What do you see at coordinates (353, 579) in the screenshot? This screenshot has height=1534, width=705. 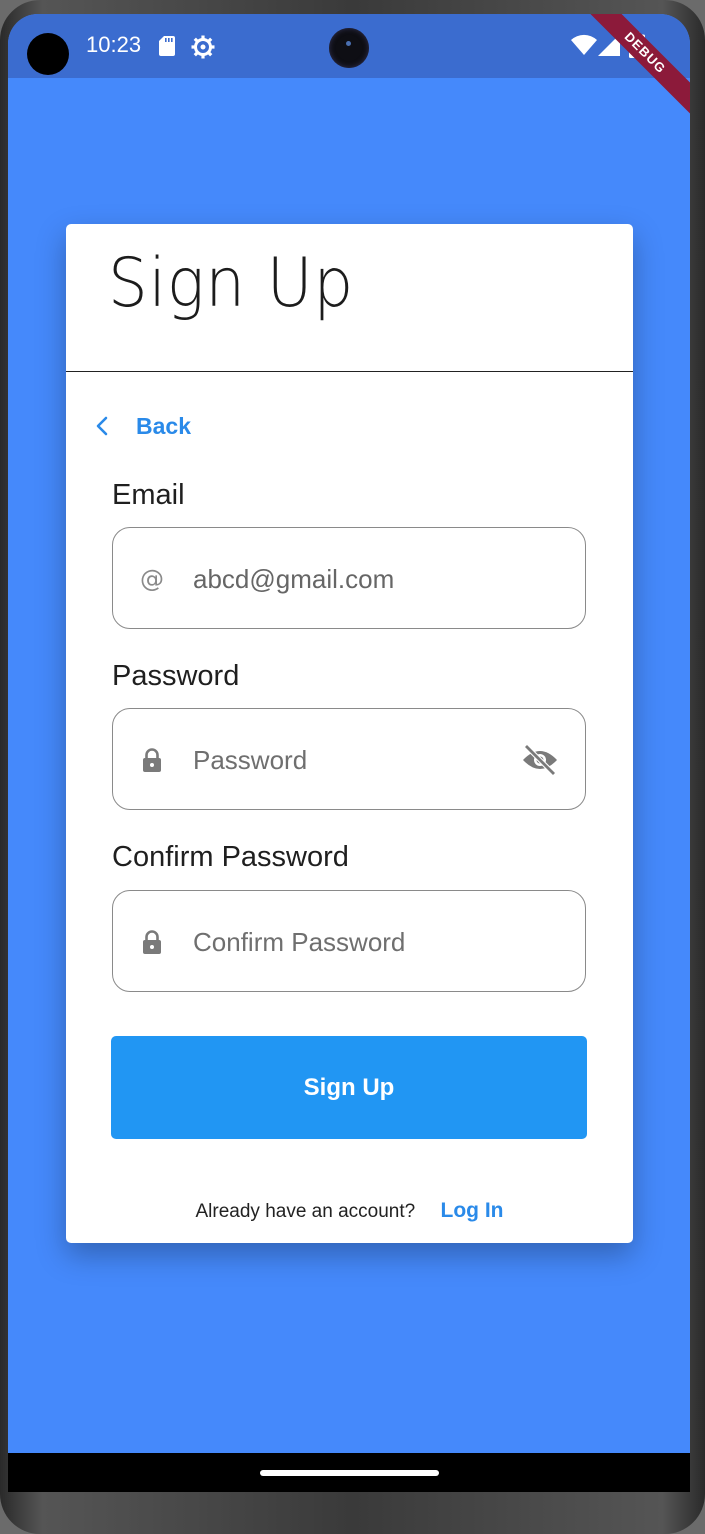 I see `email-input` at bounding box center [353, 579].